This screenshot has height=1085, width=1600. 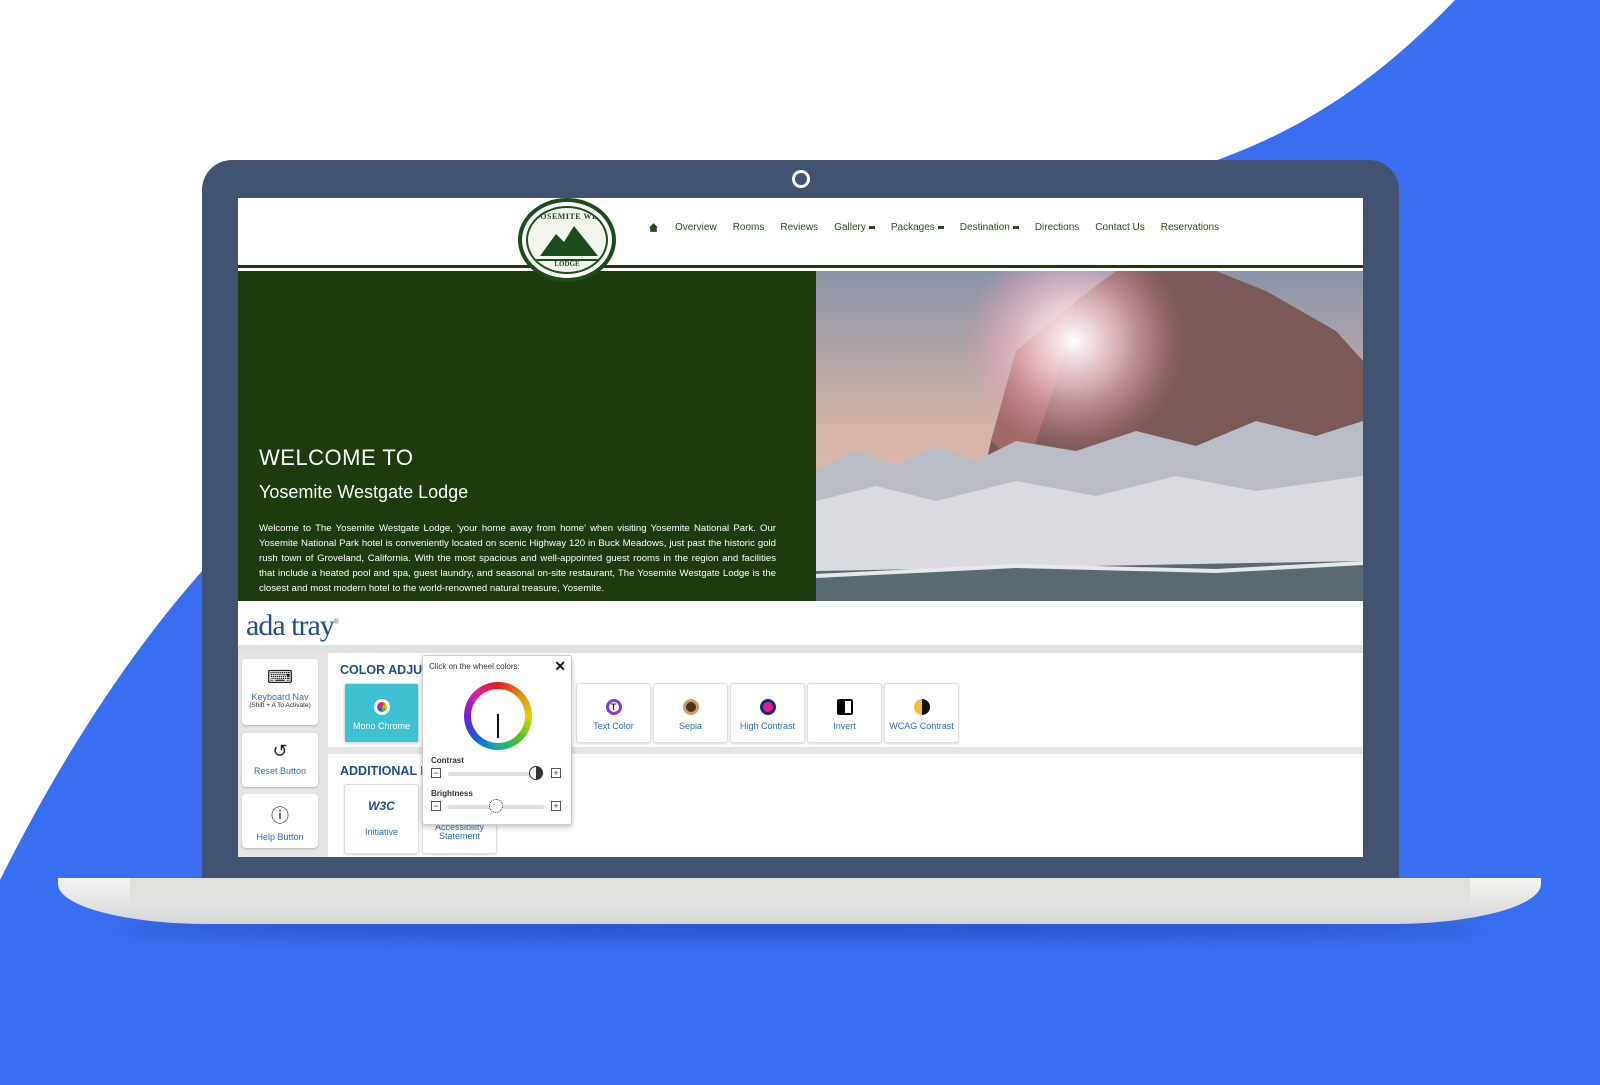 What do you see at coordinates (556, 806) in the screenshot?
I see `brightness-increase-button: +` at bounding box center [556, 806].